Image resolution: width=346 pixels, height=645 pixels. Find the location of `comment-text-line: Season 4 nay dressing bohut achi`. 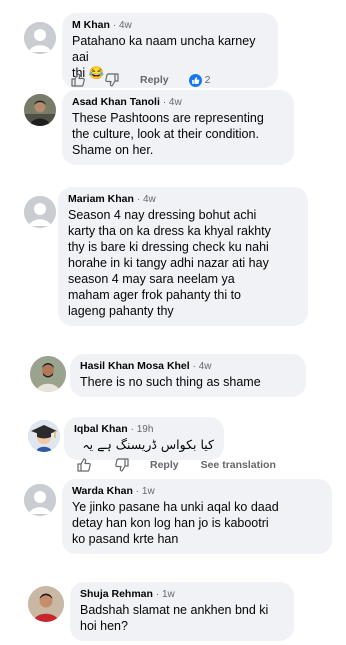

comment-text-line: Season 4 nay dressing bohut achi is located at coordinates (162, 215).